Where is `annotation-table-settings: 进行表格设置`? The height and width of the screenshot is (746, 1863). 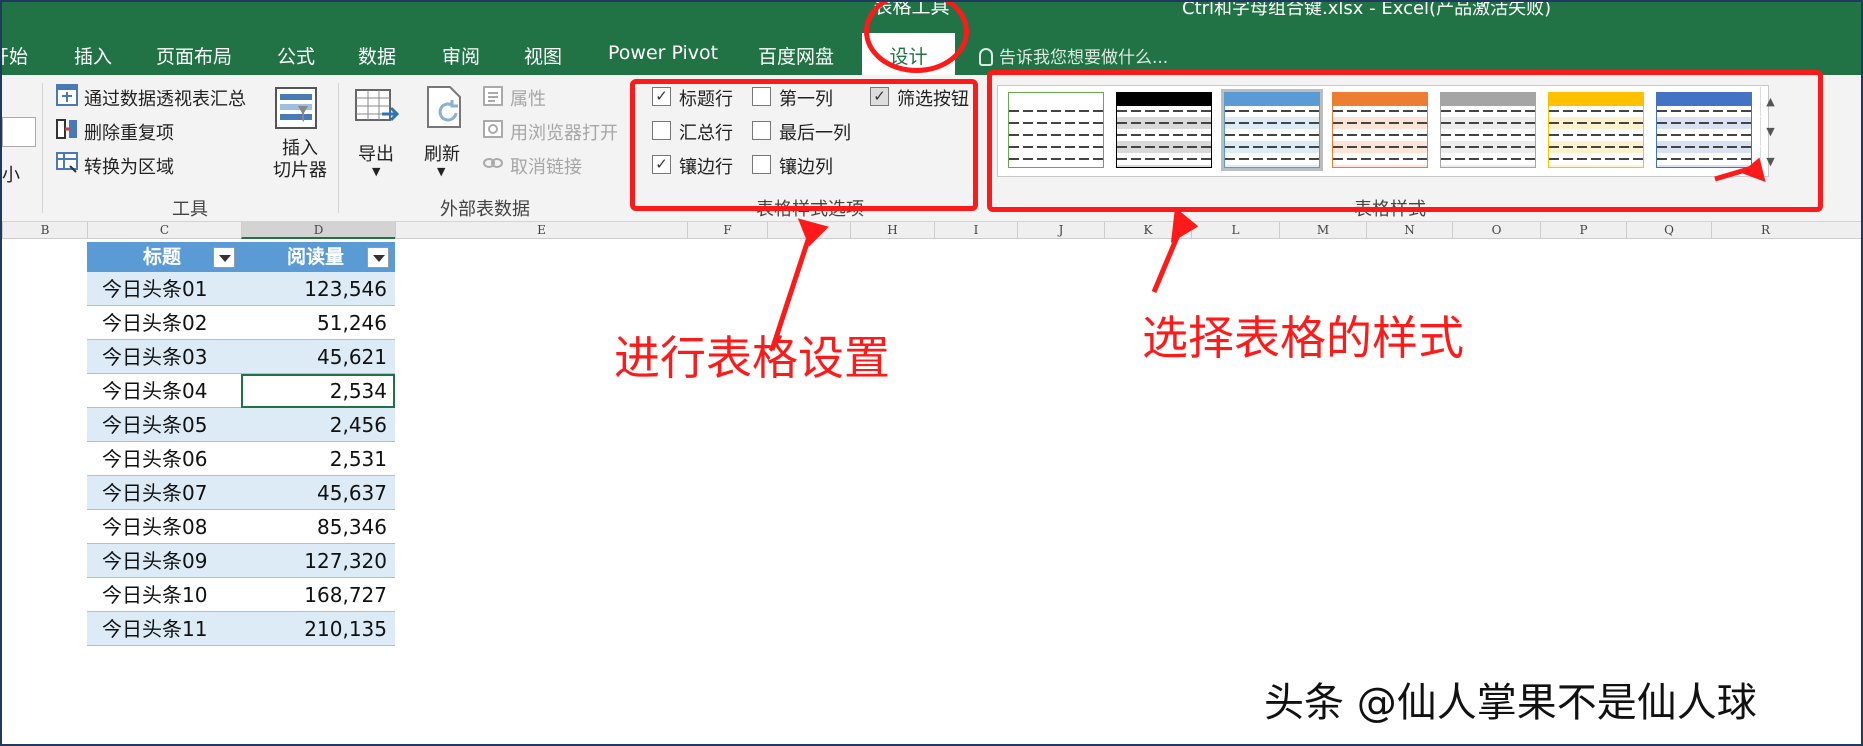 annotation-table-settings: 进行表格设置 is located at coordinates (752, 358).